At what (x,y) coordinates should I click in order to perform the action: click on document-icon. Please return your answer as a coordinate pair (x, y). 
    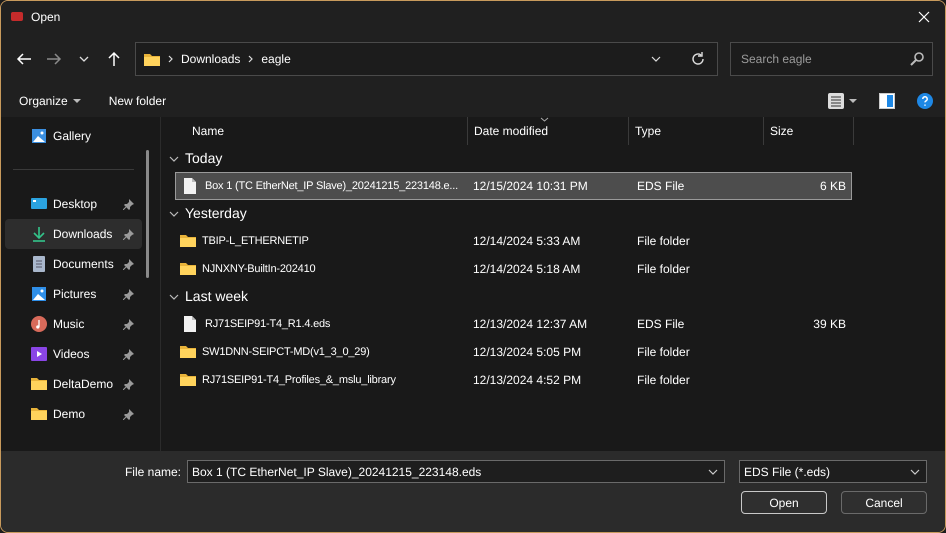
    Looking at the image, I should click on (39, 264).